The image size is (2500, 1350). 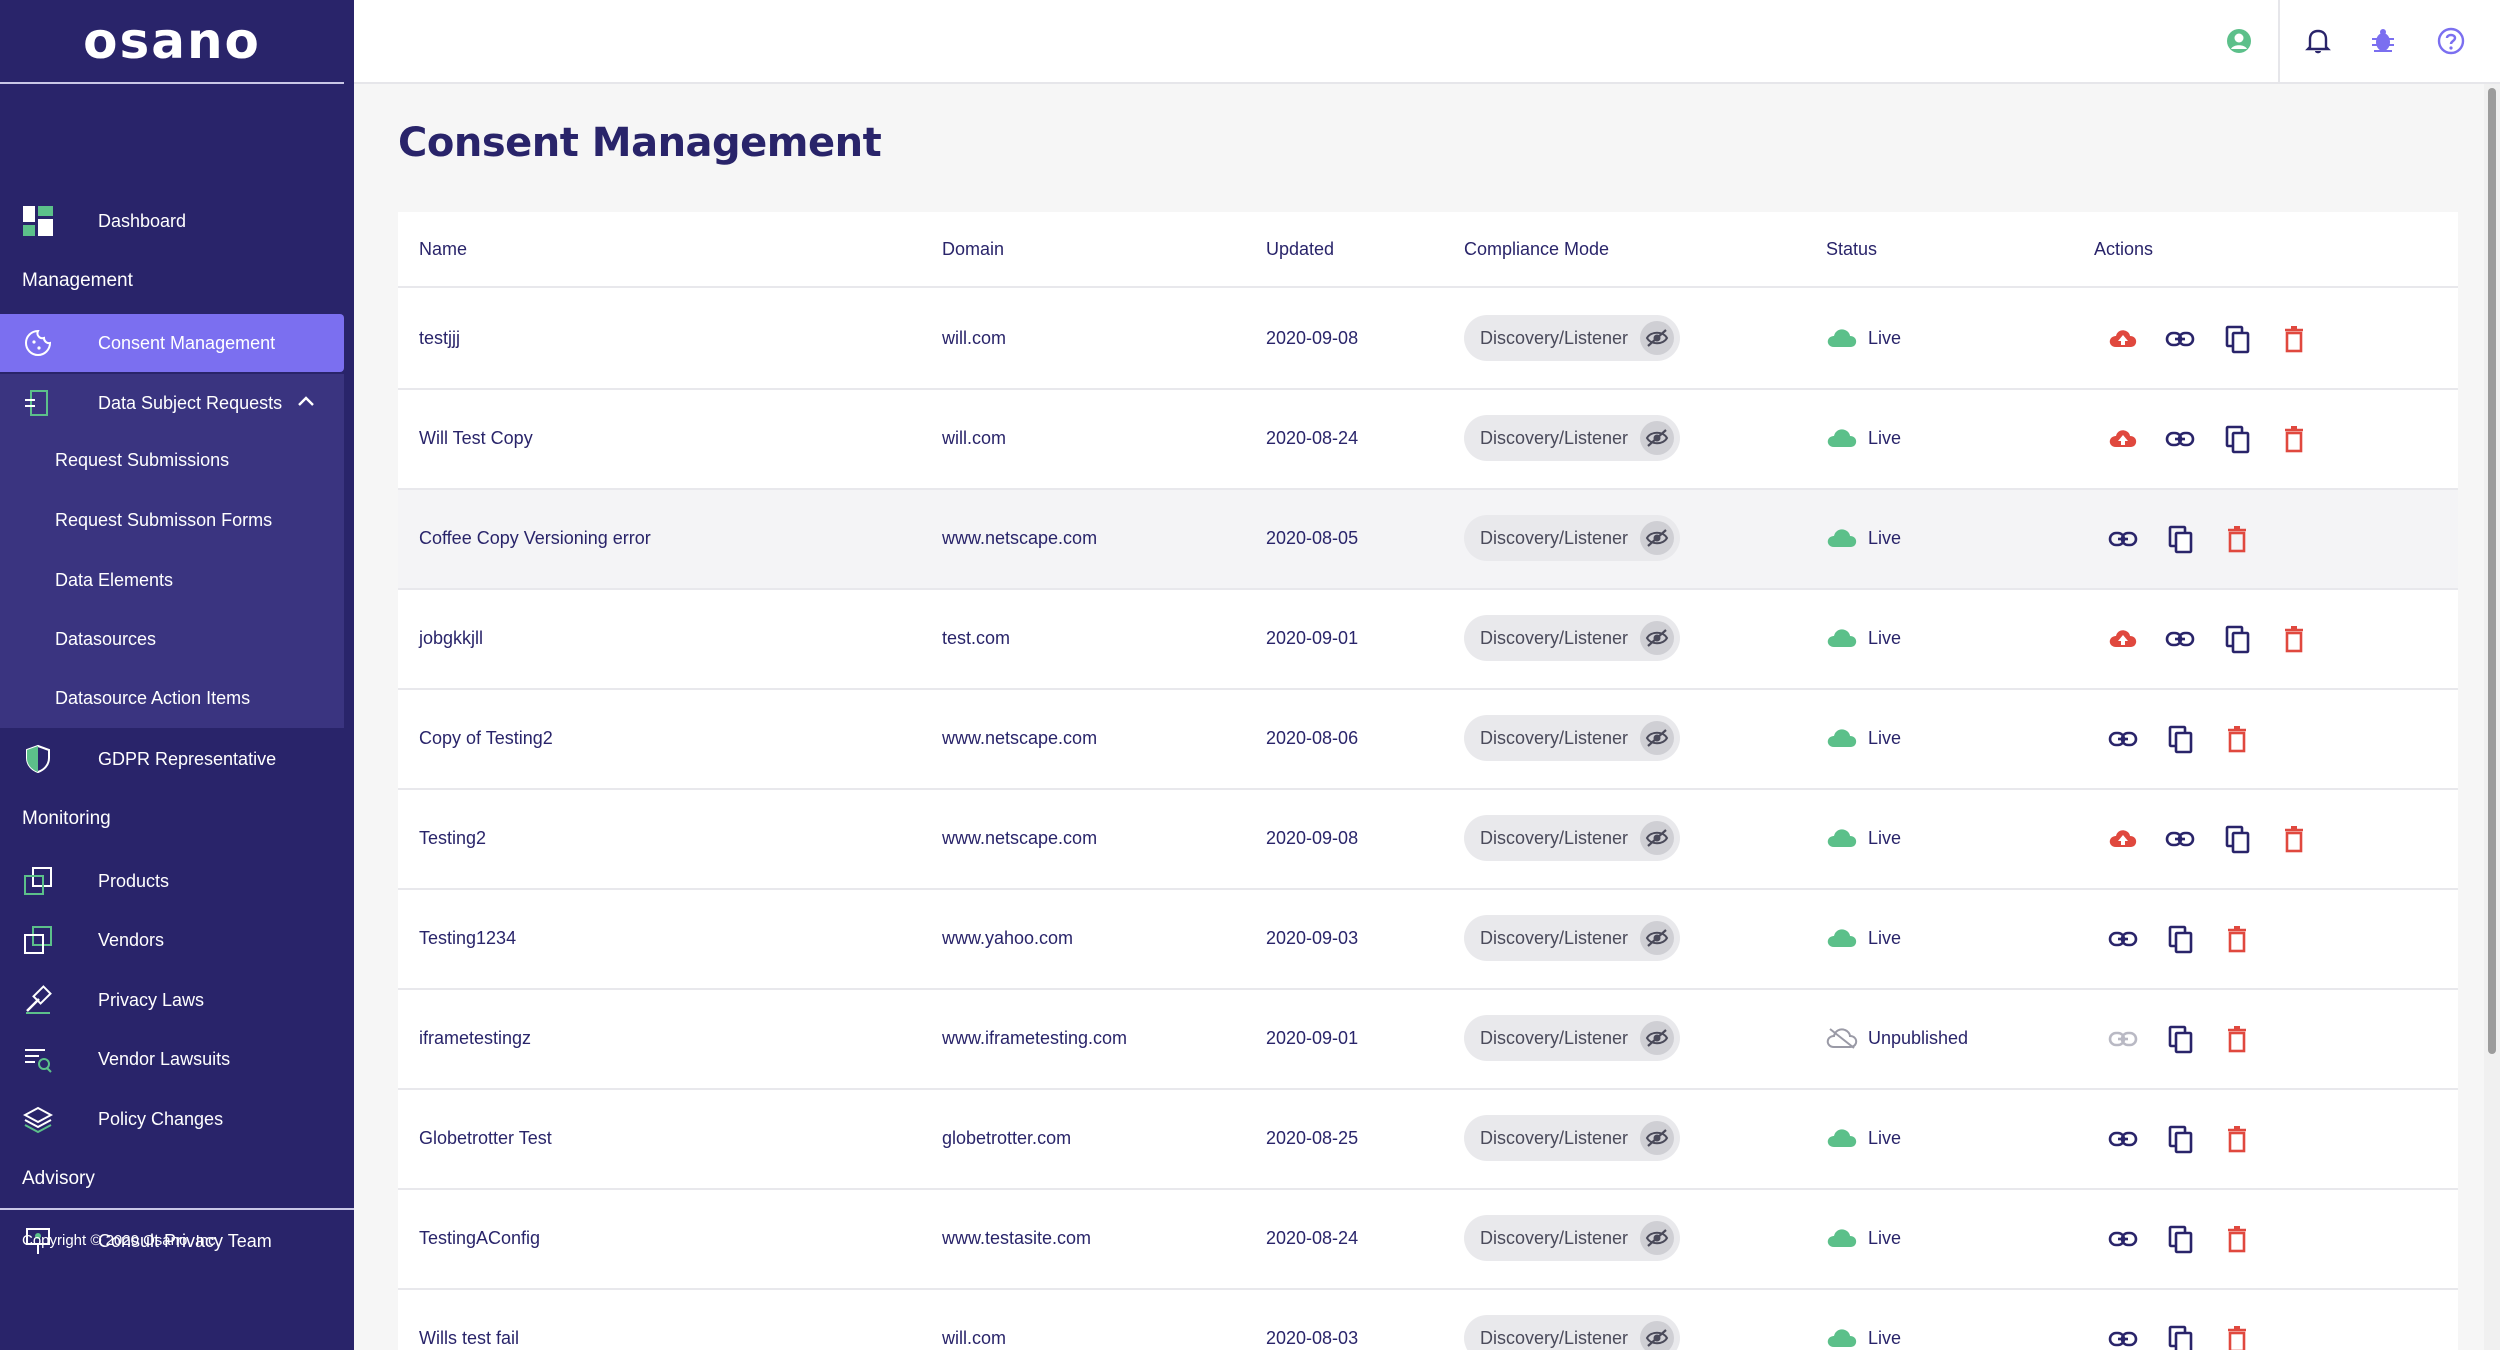 I want to click on sidebar-item-policy-changes: Policy Changes, so click(x=172, y=1119).